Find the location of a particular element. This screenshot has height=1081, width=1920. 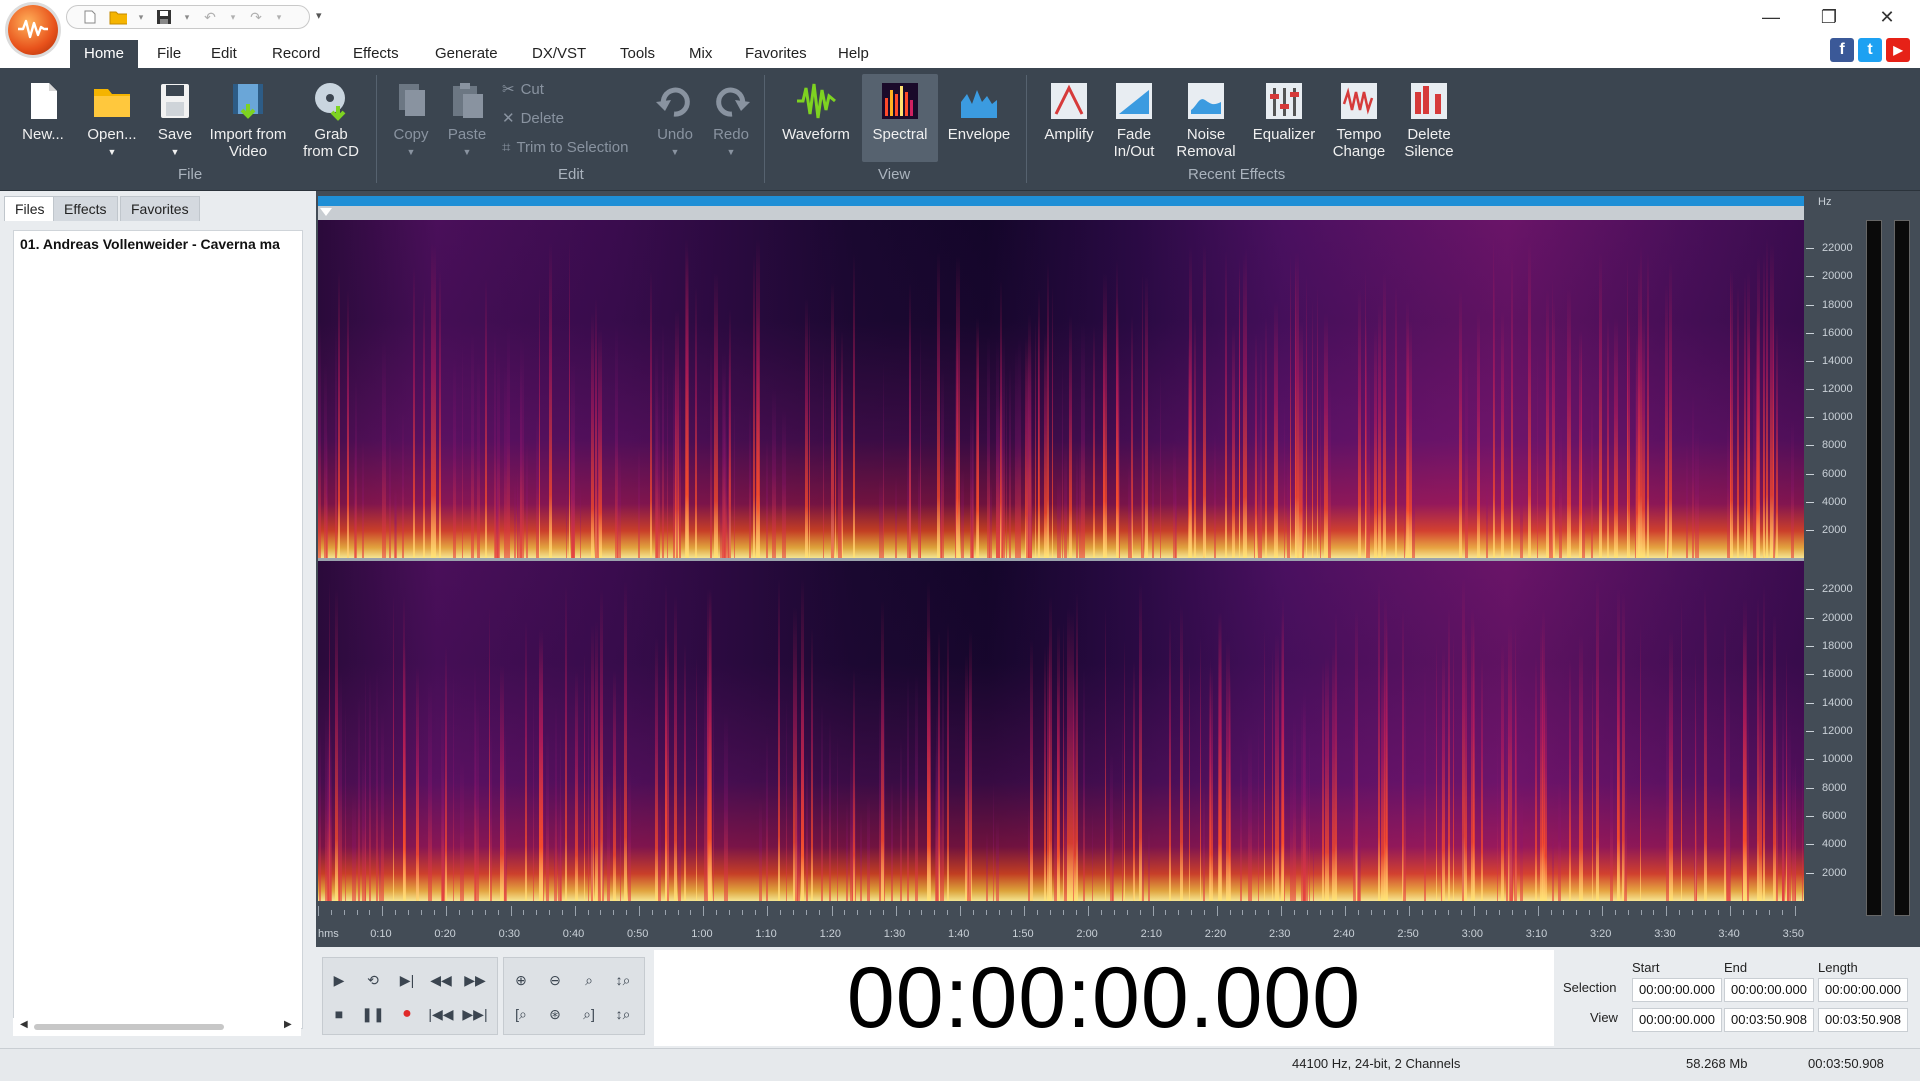

stop-button: ■ is located at coordinates (339, 1014).